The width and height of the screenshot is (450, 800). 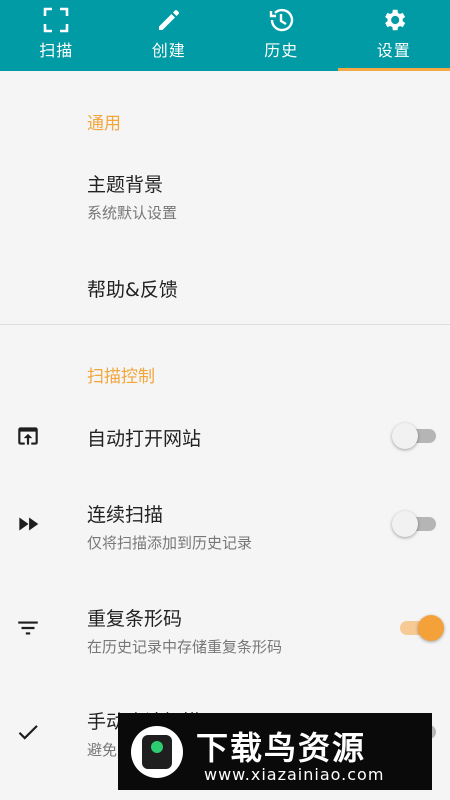 I want to click on tab-create-label: 创建, so click(x=168, y=50).